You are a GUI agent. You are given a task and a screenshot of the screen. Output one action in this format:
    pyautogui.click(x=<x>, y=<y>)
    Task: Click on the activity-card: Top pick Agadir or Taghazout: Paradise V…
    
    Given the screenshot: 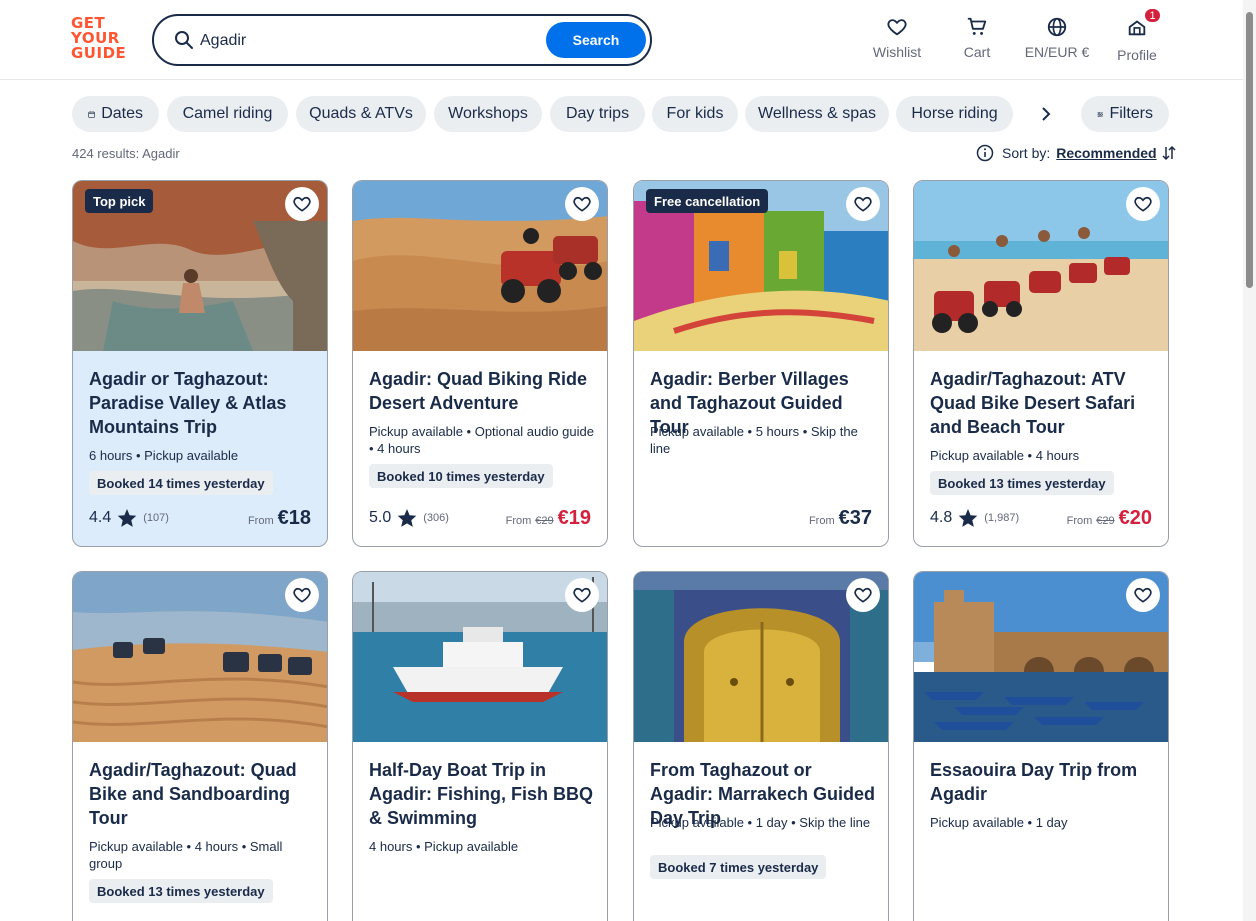 What is the action you would take?
    pyautogui.click(x=200, y=363)
    